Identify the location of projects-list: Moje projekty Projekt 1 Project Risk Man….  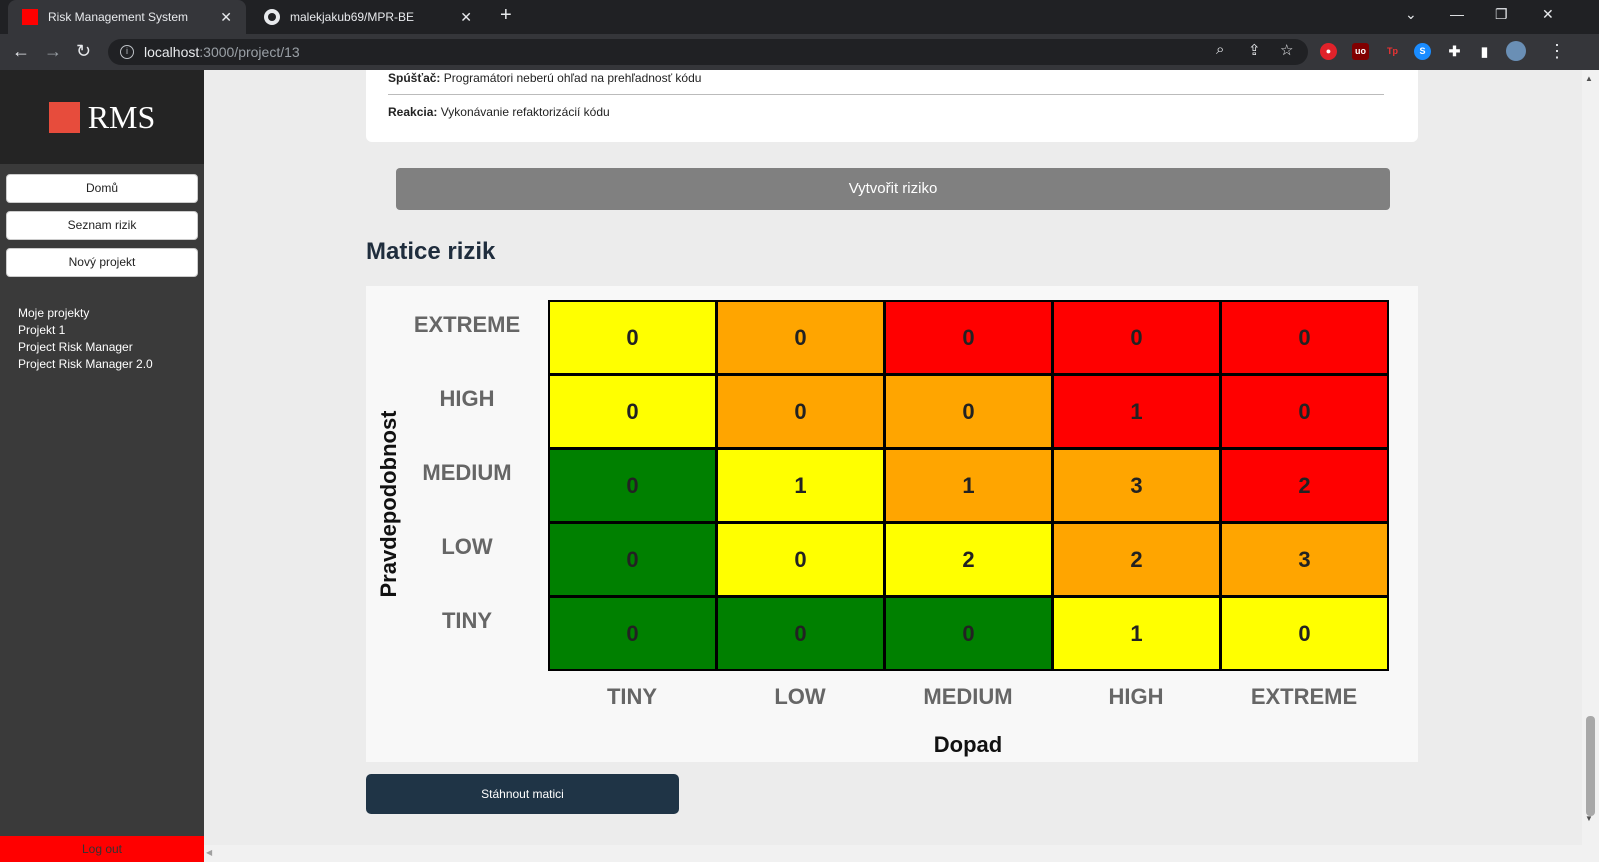
(102, 339).